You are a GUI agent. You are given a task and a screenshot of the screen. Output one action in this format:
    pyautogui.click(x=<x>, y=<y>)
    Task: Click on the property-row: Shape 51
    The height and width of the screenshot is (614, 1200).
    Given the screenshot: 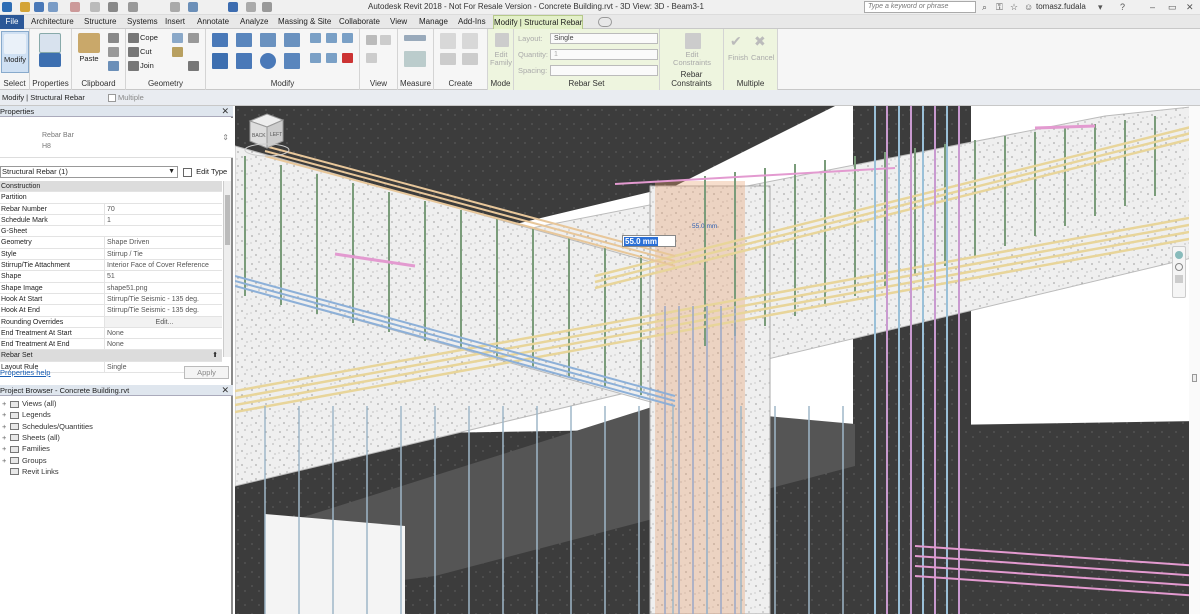 What is the action you would take?
    pyautogui.click(x=111, y=277)
    